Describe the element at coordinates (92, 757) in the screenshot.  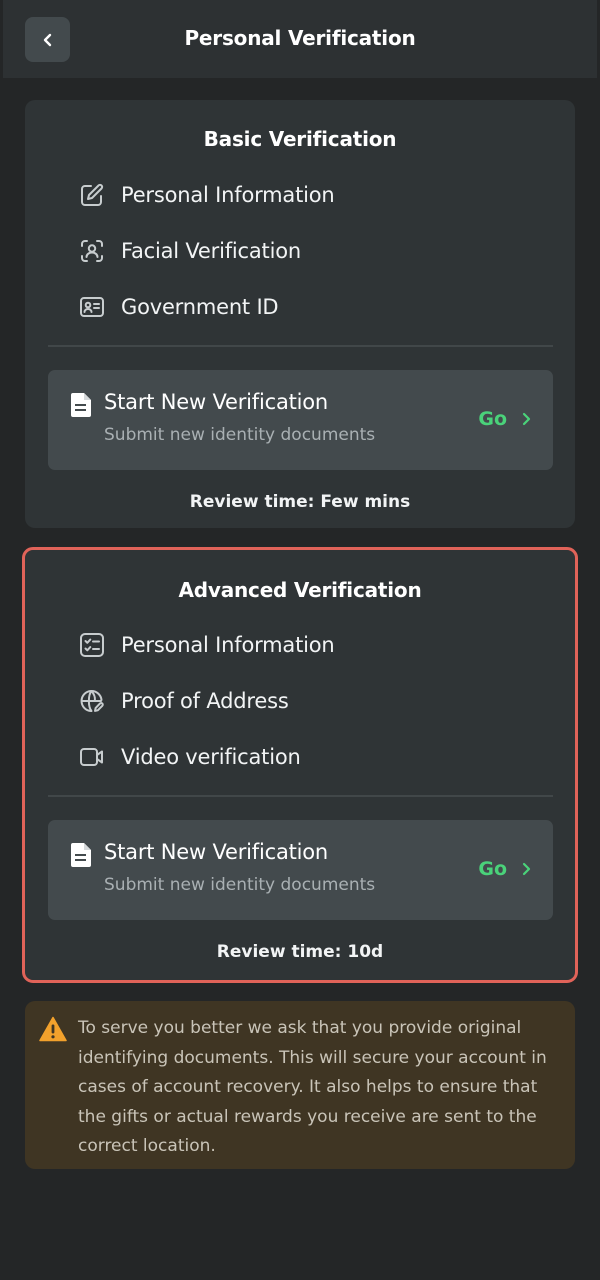
I see `video-icon` at that location.